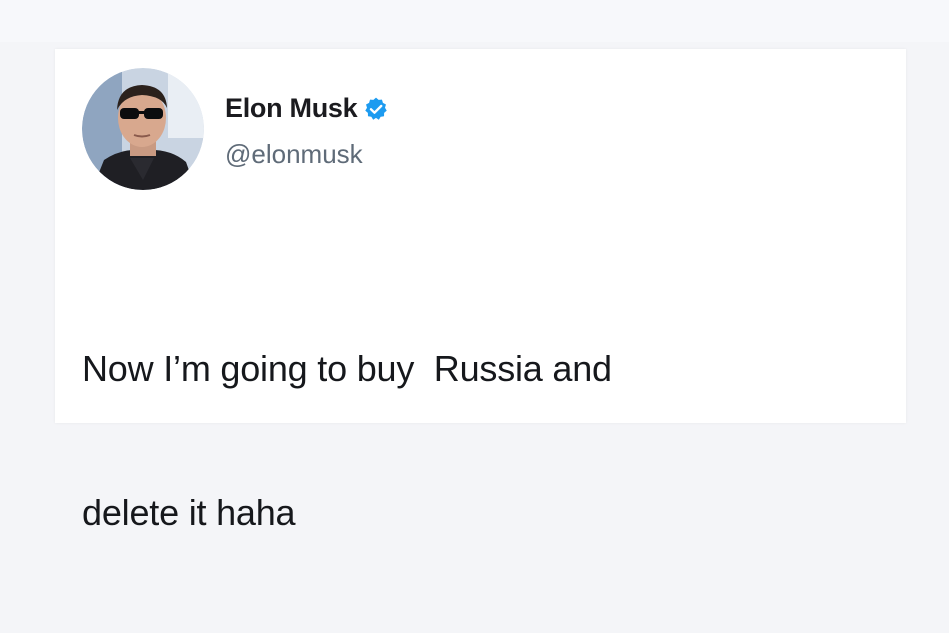 This screenshot has width=949, height=633. I want to click on author-name-row: Elon Musk, so click(307, 108).